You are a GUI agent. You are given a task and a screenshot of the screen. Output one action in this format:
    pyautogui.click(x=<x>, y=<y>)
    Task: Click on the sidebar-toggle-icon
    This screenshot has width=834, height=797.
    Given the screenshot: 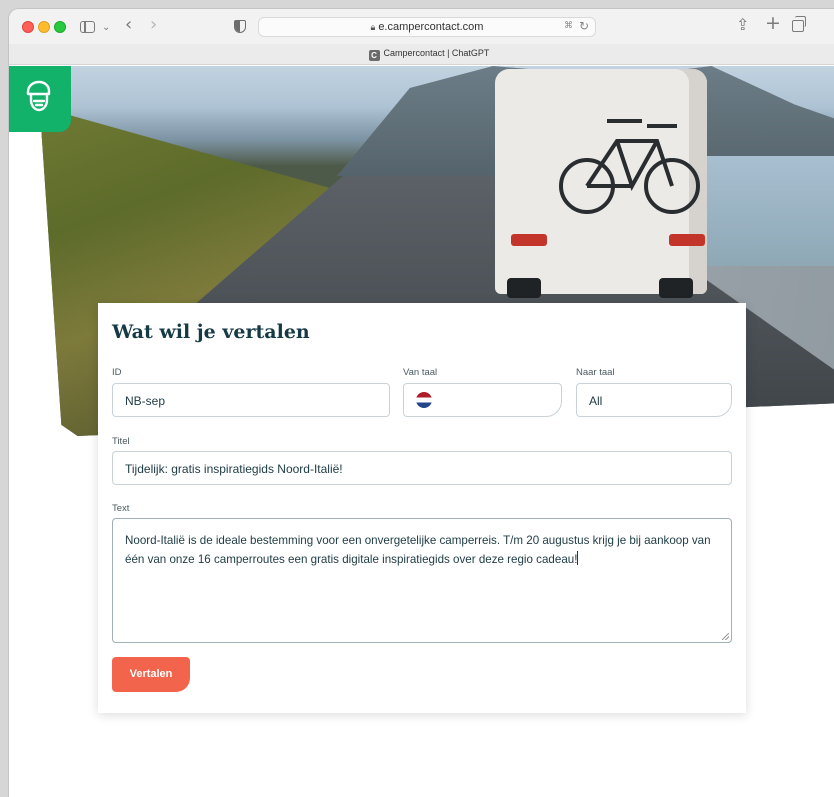 What is the action you would take?
    pyautogui.click(x=87, y=27)
    